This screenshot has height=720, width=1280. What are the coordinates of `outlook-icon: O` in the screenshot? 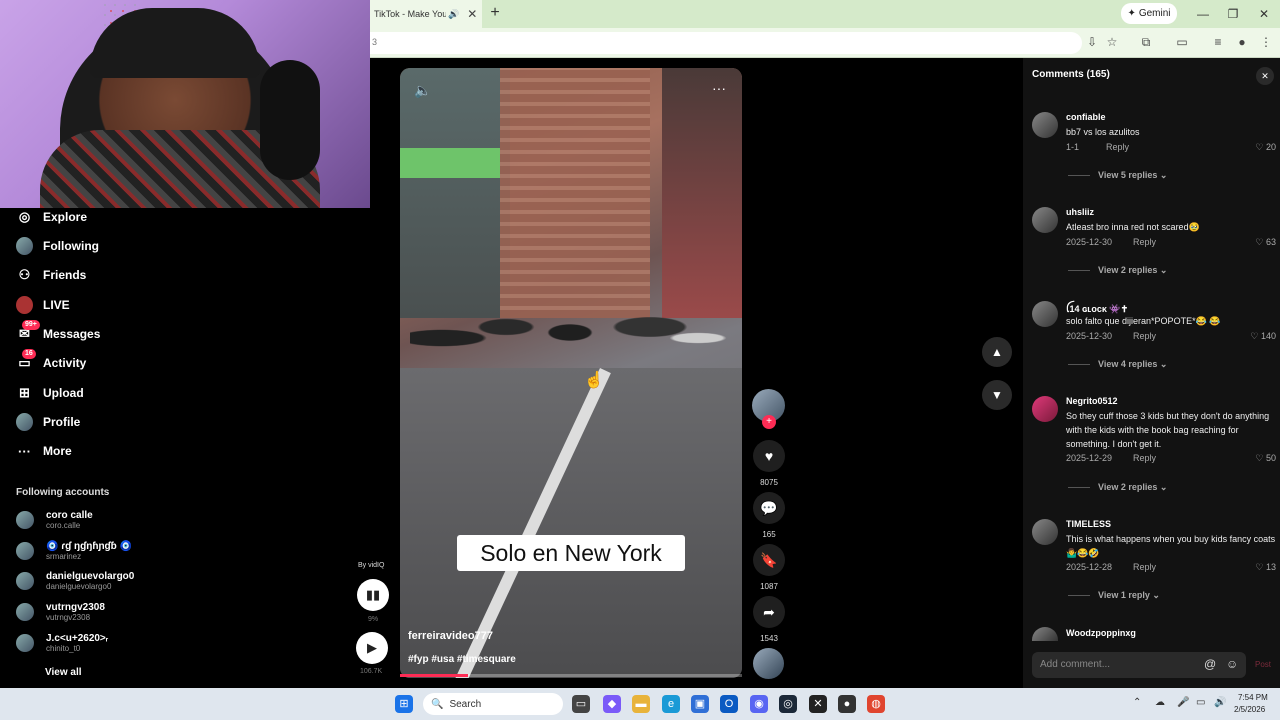 It's located at (729, 704).